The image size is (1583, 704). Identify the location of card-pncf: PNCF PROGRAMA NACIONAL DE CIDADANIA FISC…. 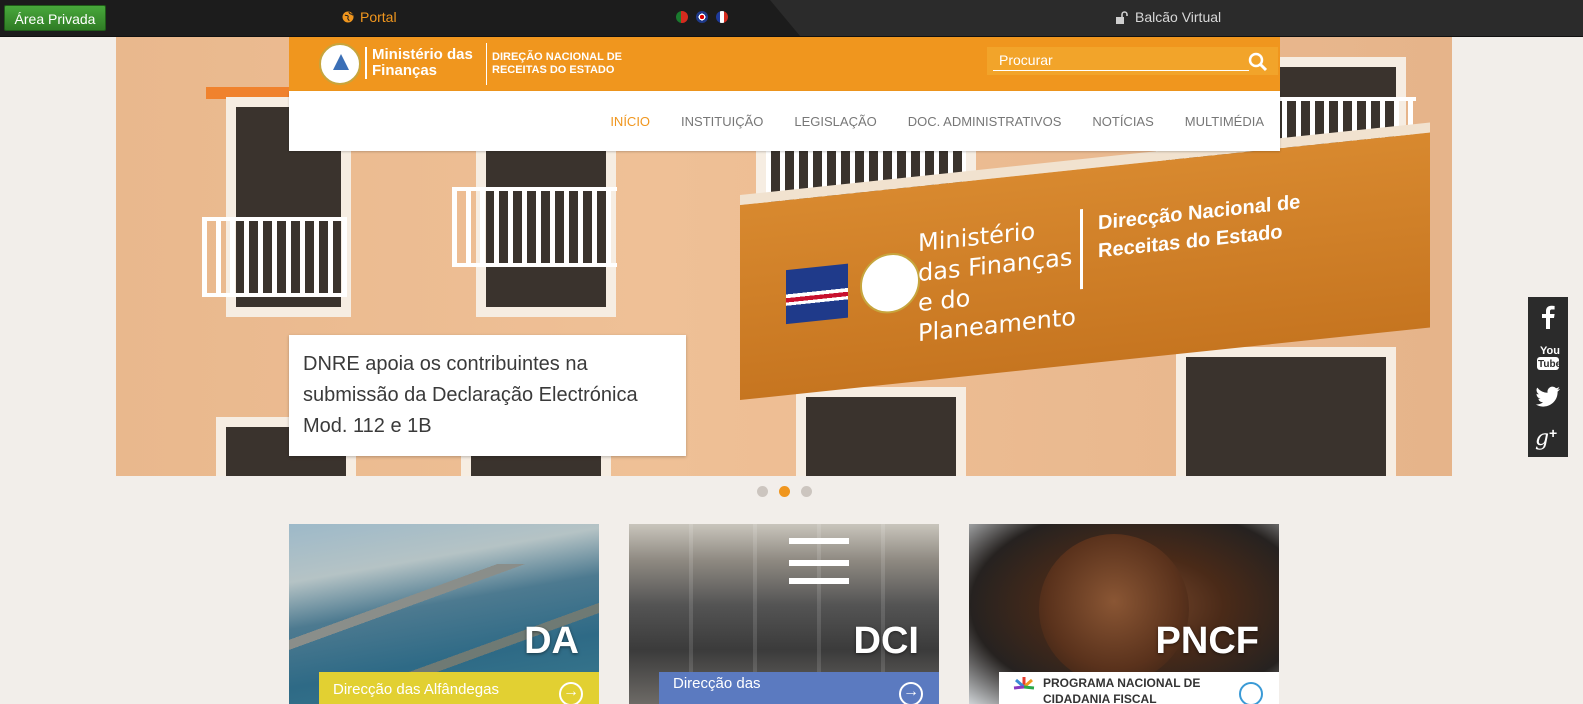
(1124, 614).